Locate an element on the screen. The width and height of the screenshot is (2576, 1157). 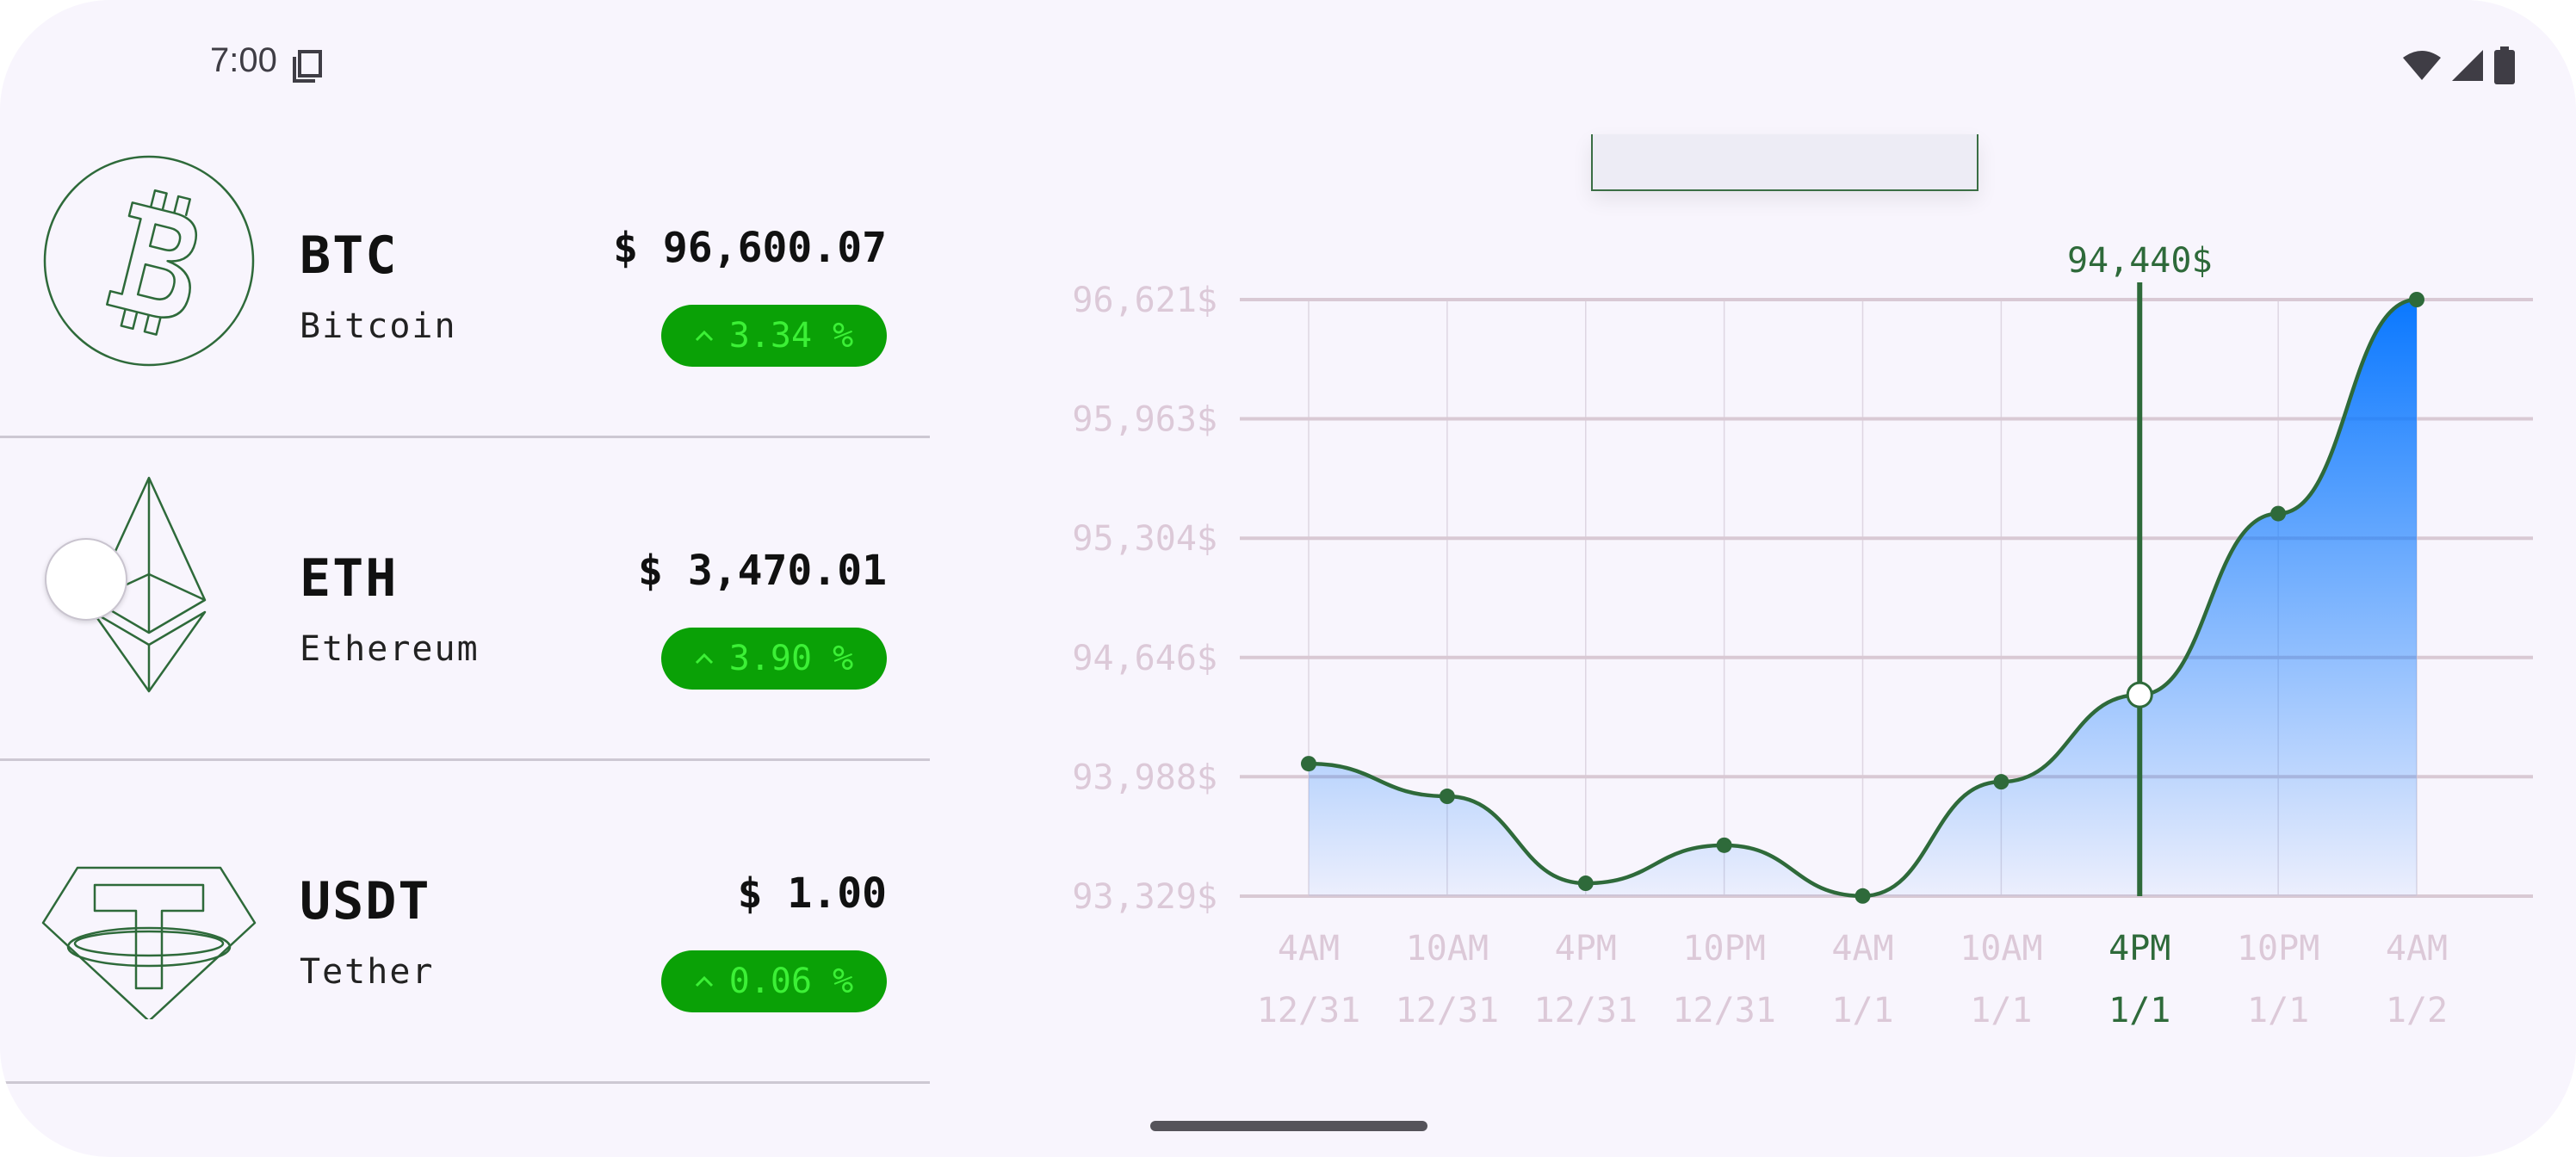
coin-row-usdt: USDT Tether $ 1.00 0.06 % is located at coordinates (465, 923).